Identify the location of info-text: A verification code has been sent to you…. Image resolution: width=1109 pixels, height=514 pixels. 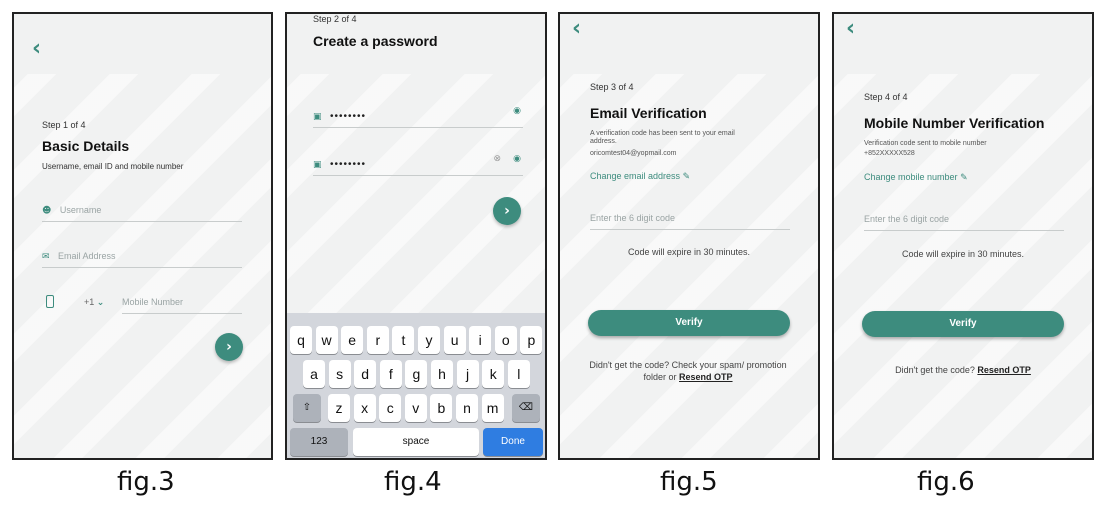
(662, 137).